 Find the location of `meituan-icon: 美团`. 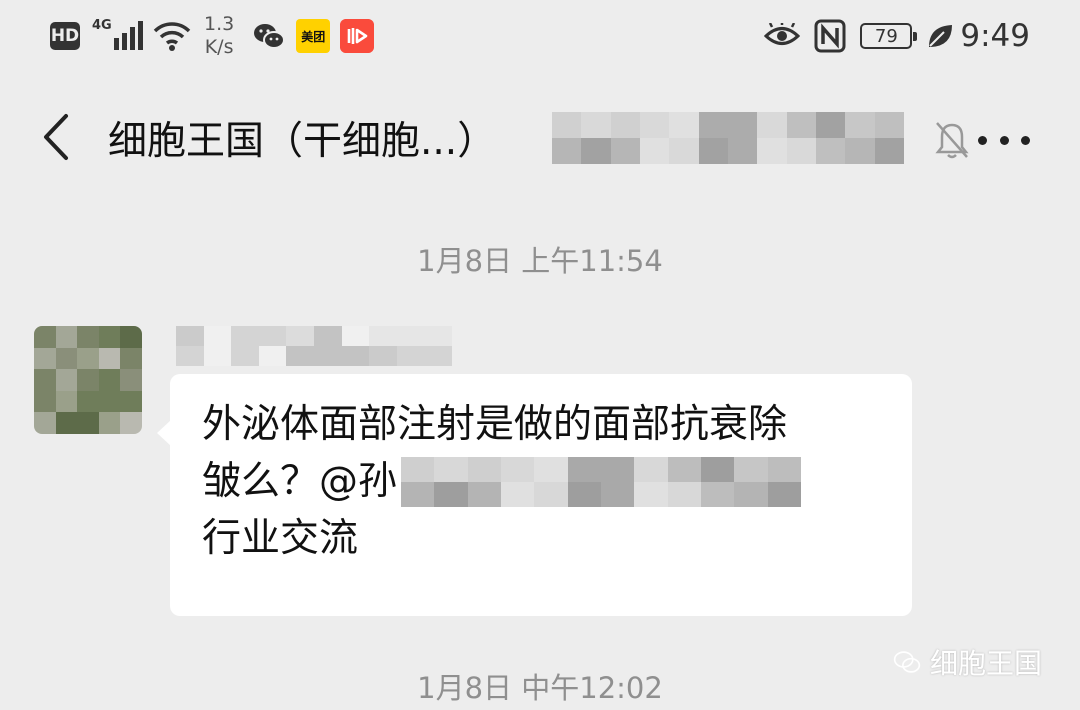

meituan-icon: 美团 is located at coordinates (313, 36).